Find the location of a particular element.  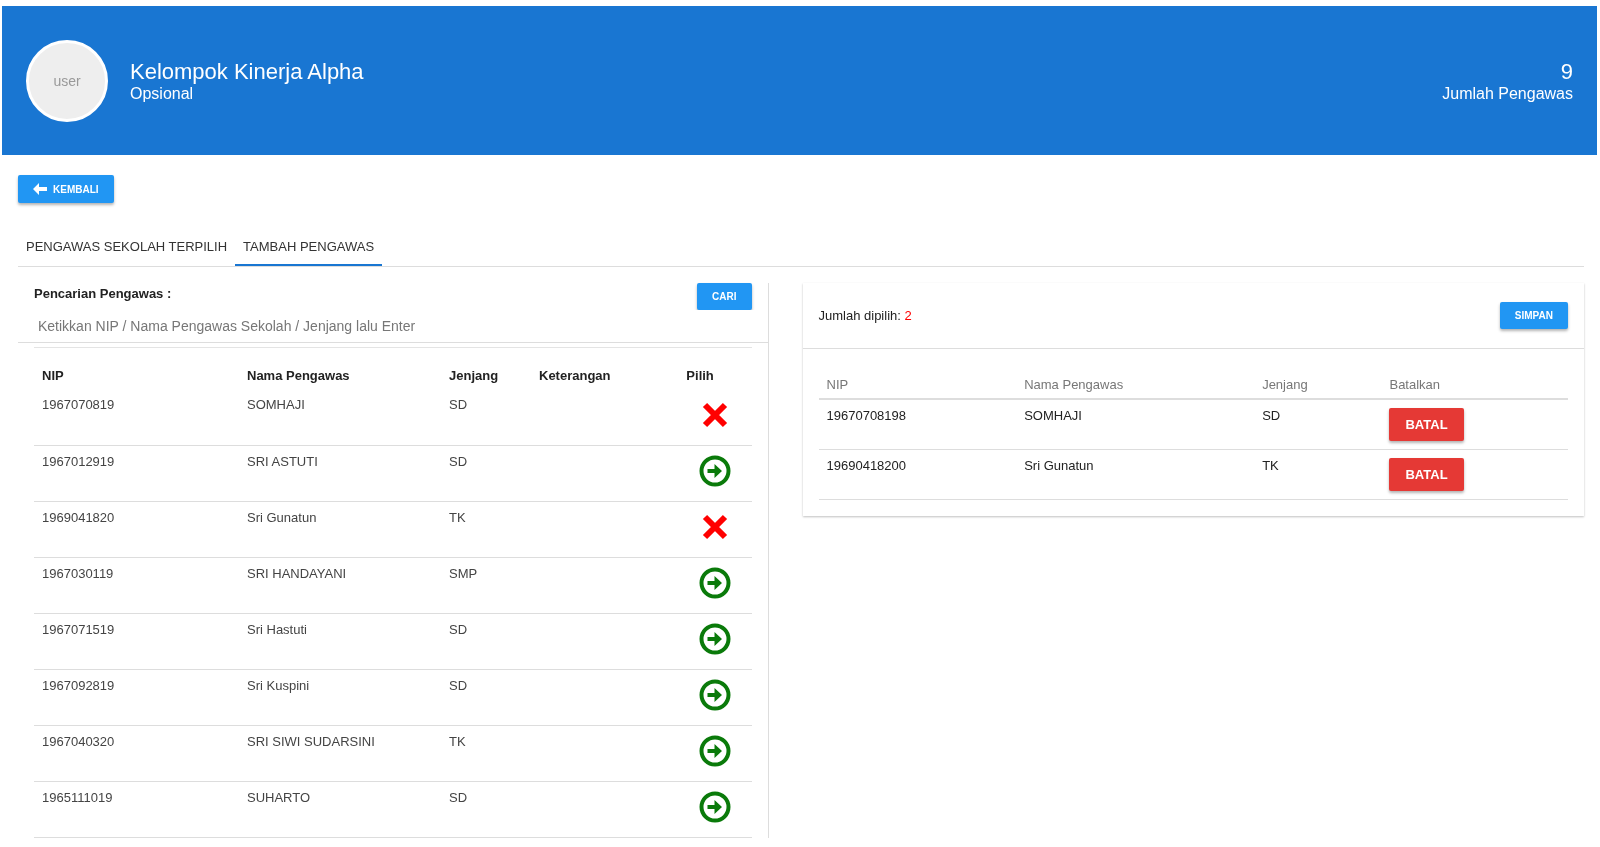

table-cell: 1965111019 is located at coordinates (136, 809).